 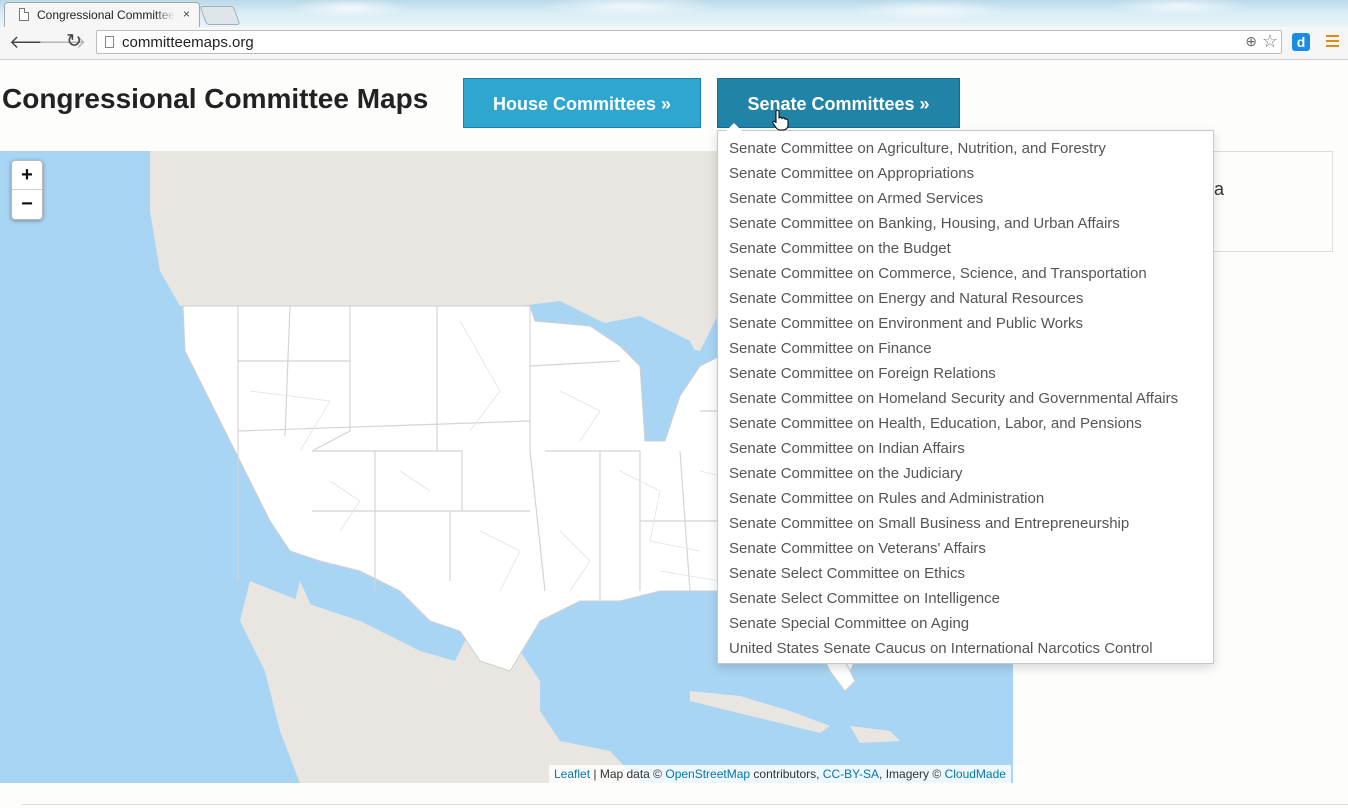 I want to click on dropdown-item: Senate Committee on Foreign Relations, so click(x=965, y=373).